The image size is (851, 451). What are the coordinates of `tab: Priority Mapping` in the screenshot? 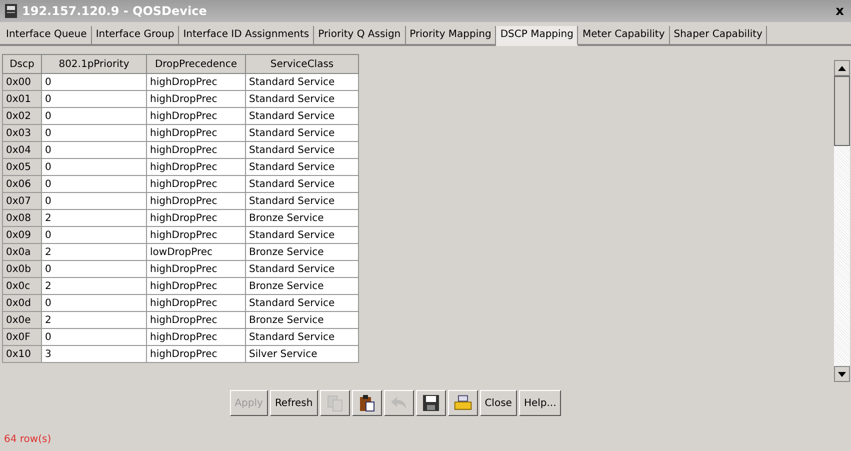 It's located at (451, 35).